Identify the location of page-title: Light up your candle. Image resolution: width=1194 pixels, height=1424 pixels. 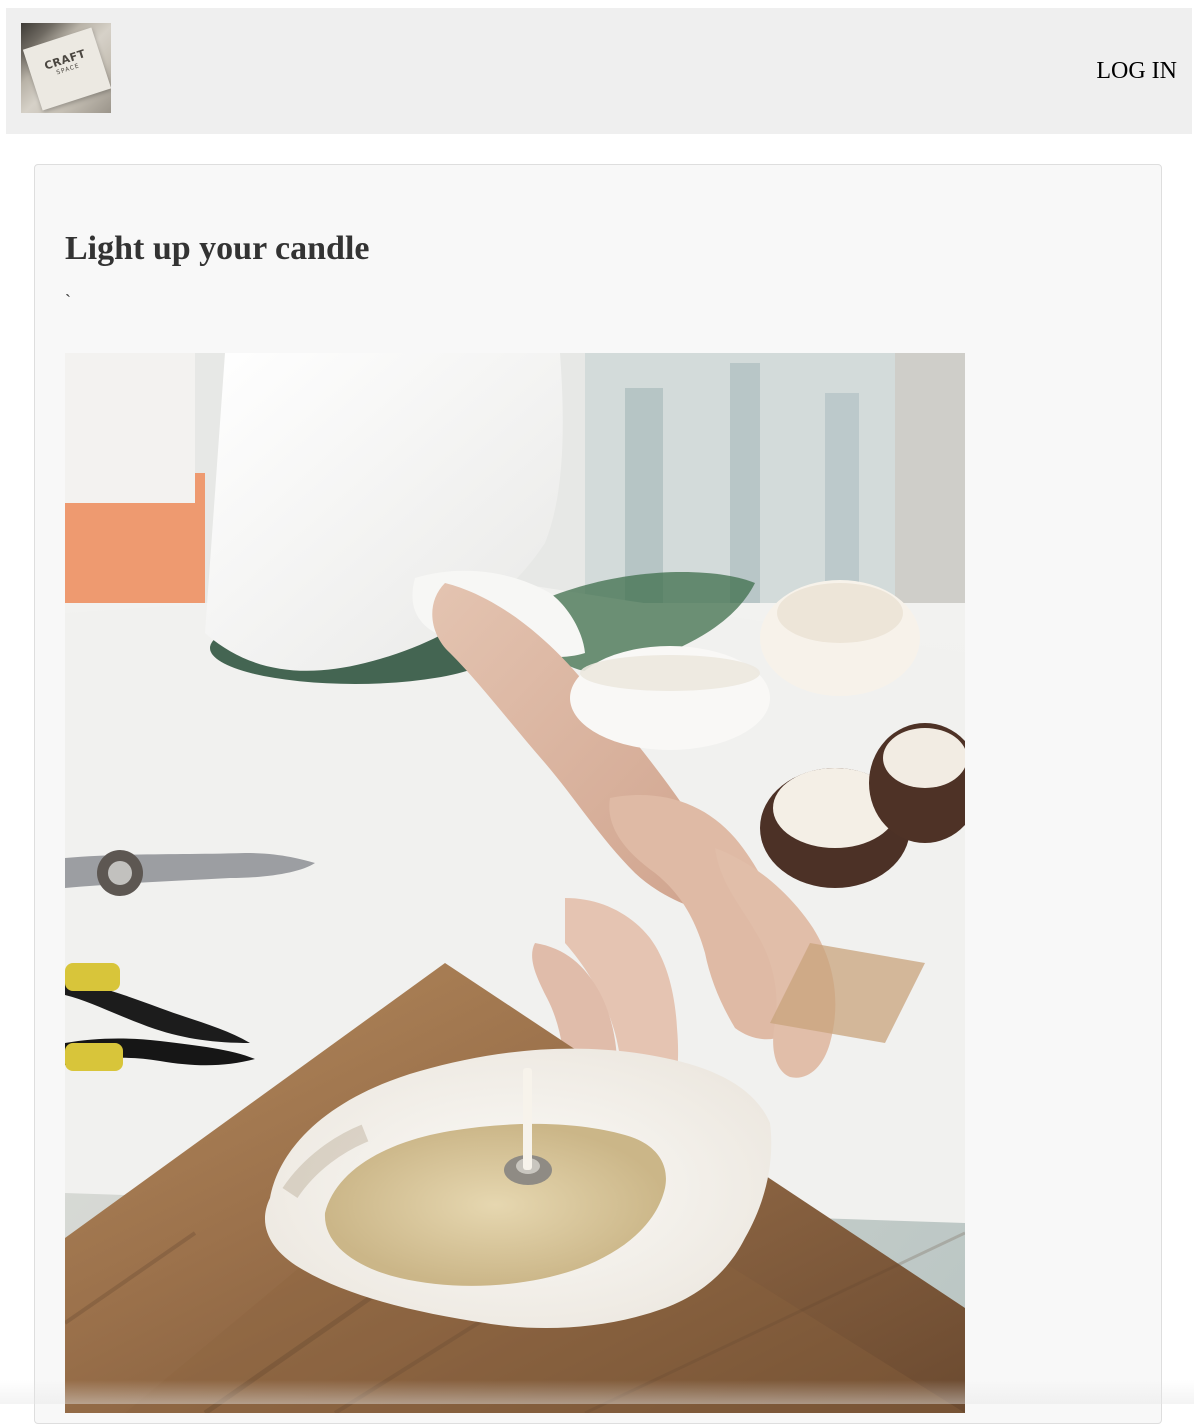
(217, 248).